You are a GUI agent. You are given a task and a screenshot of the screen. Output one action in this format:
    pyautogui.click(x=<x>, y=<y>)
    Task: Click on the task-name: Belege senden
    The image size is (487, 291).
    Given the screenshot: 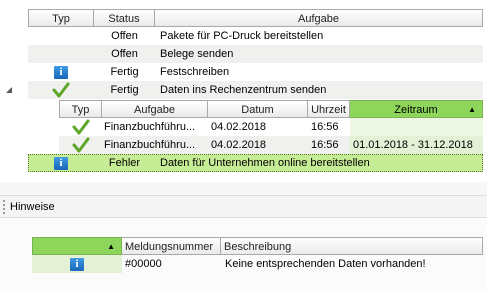 What is the action you would take?
    pyautogui.click(x=197, y=54)
    